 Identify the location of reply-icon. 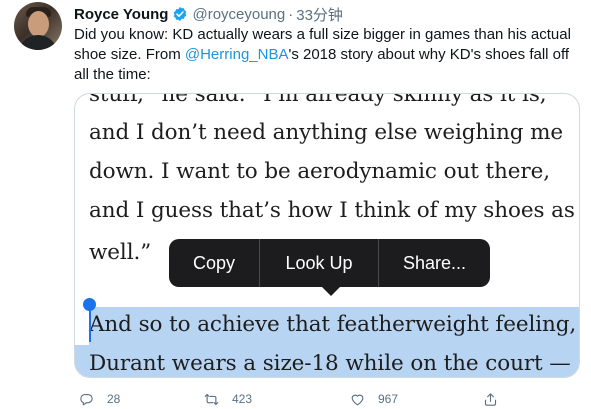
(86, 399).